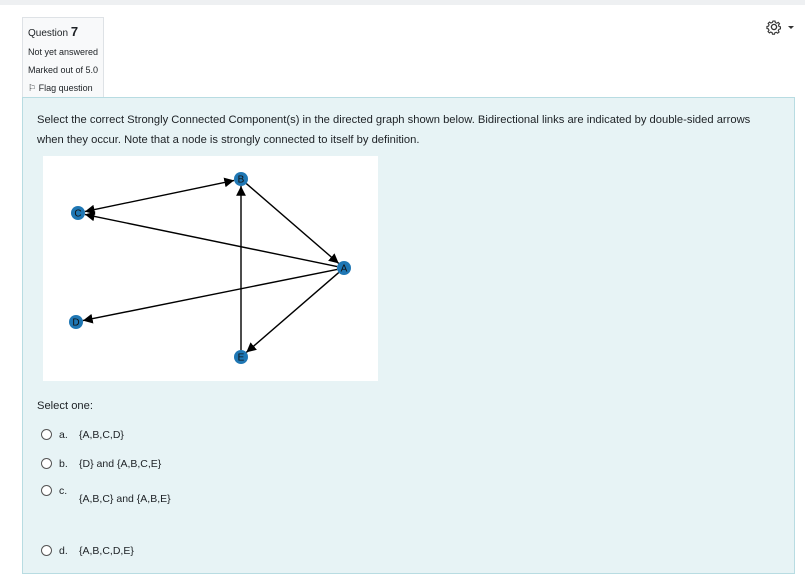  What do you see at coordinates (48, 33) in the screenshot?
I see `question-label: Question` at bounding box center [48, 33].